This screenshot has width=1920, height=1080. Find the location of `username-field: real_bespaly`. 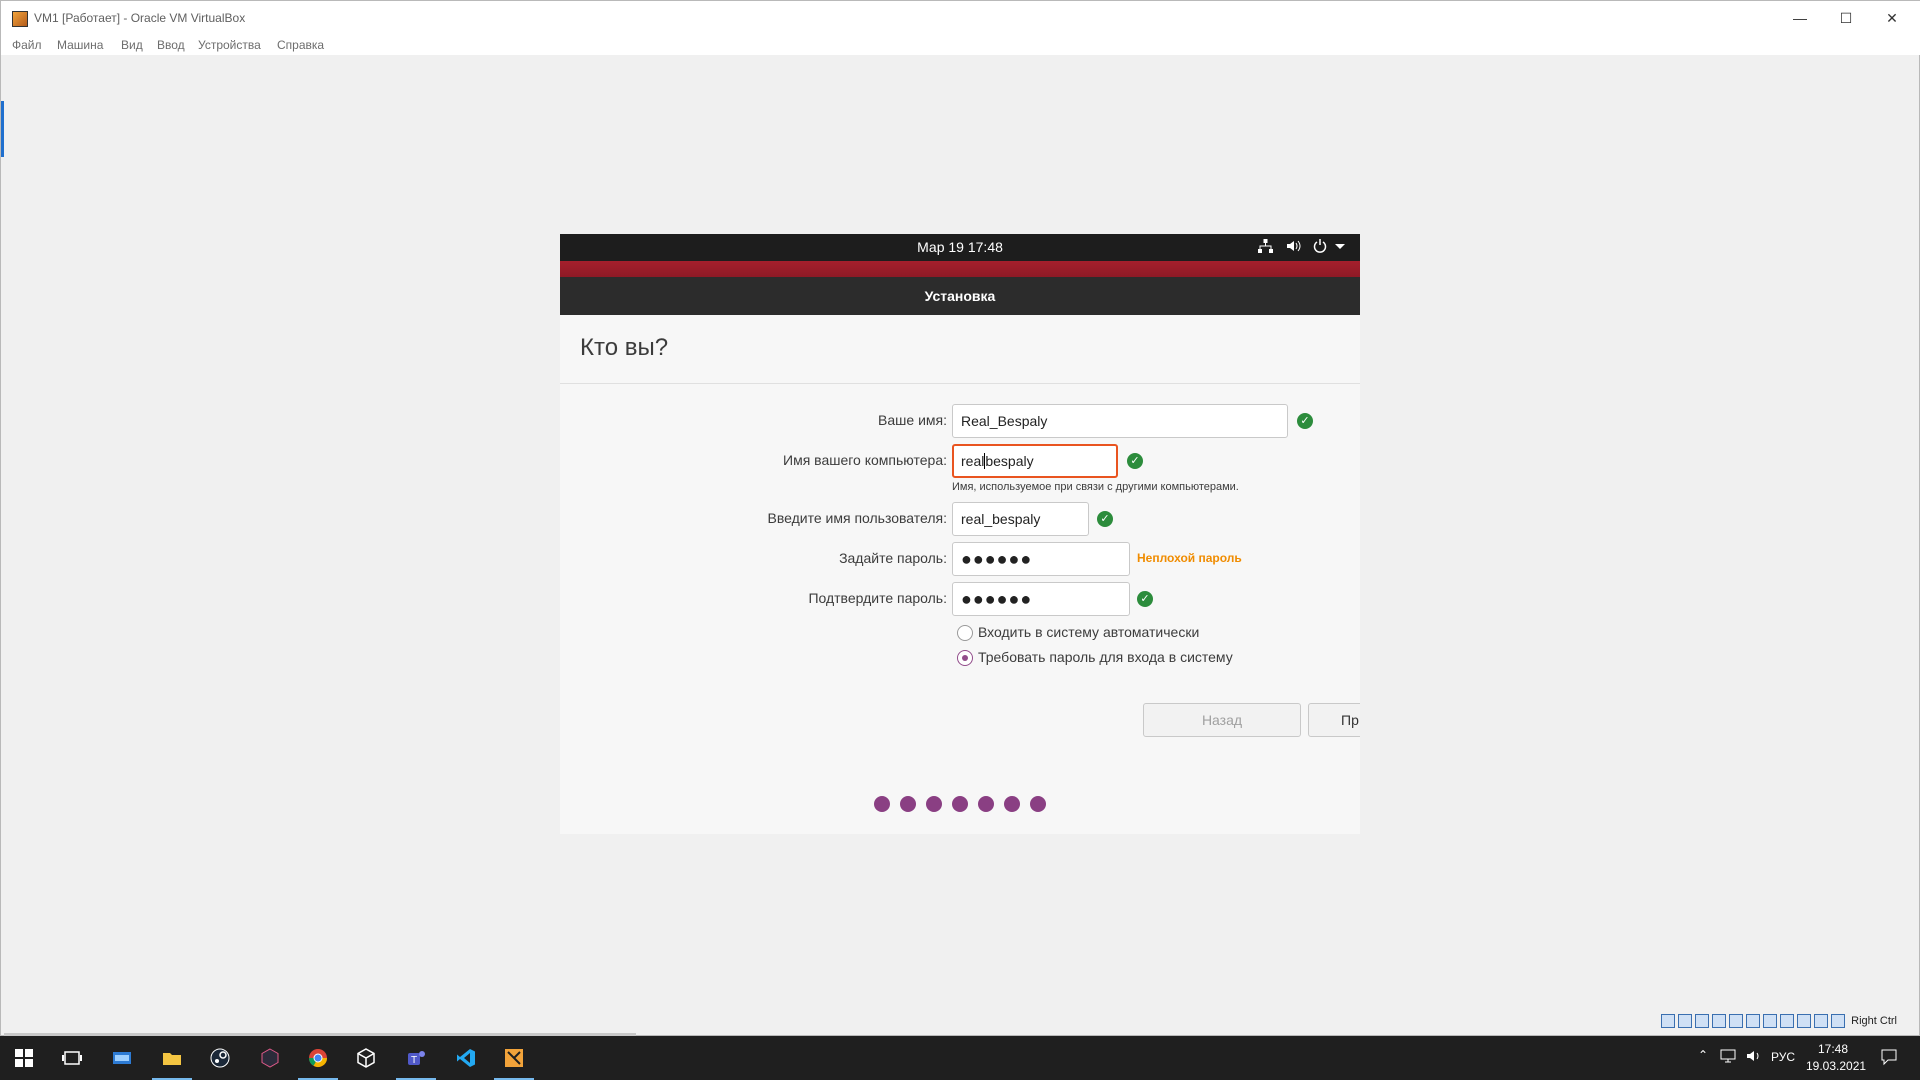

username-field: real_bespaly is located at coordinates (1020, 519).